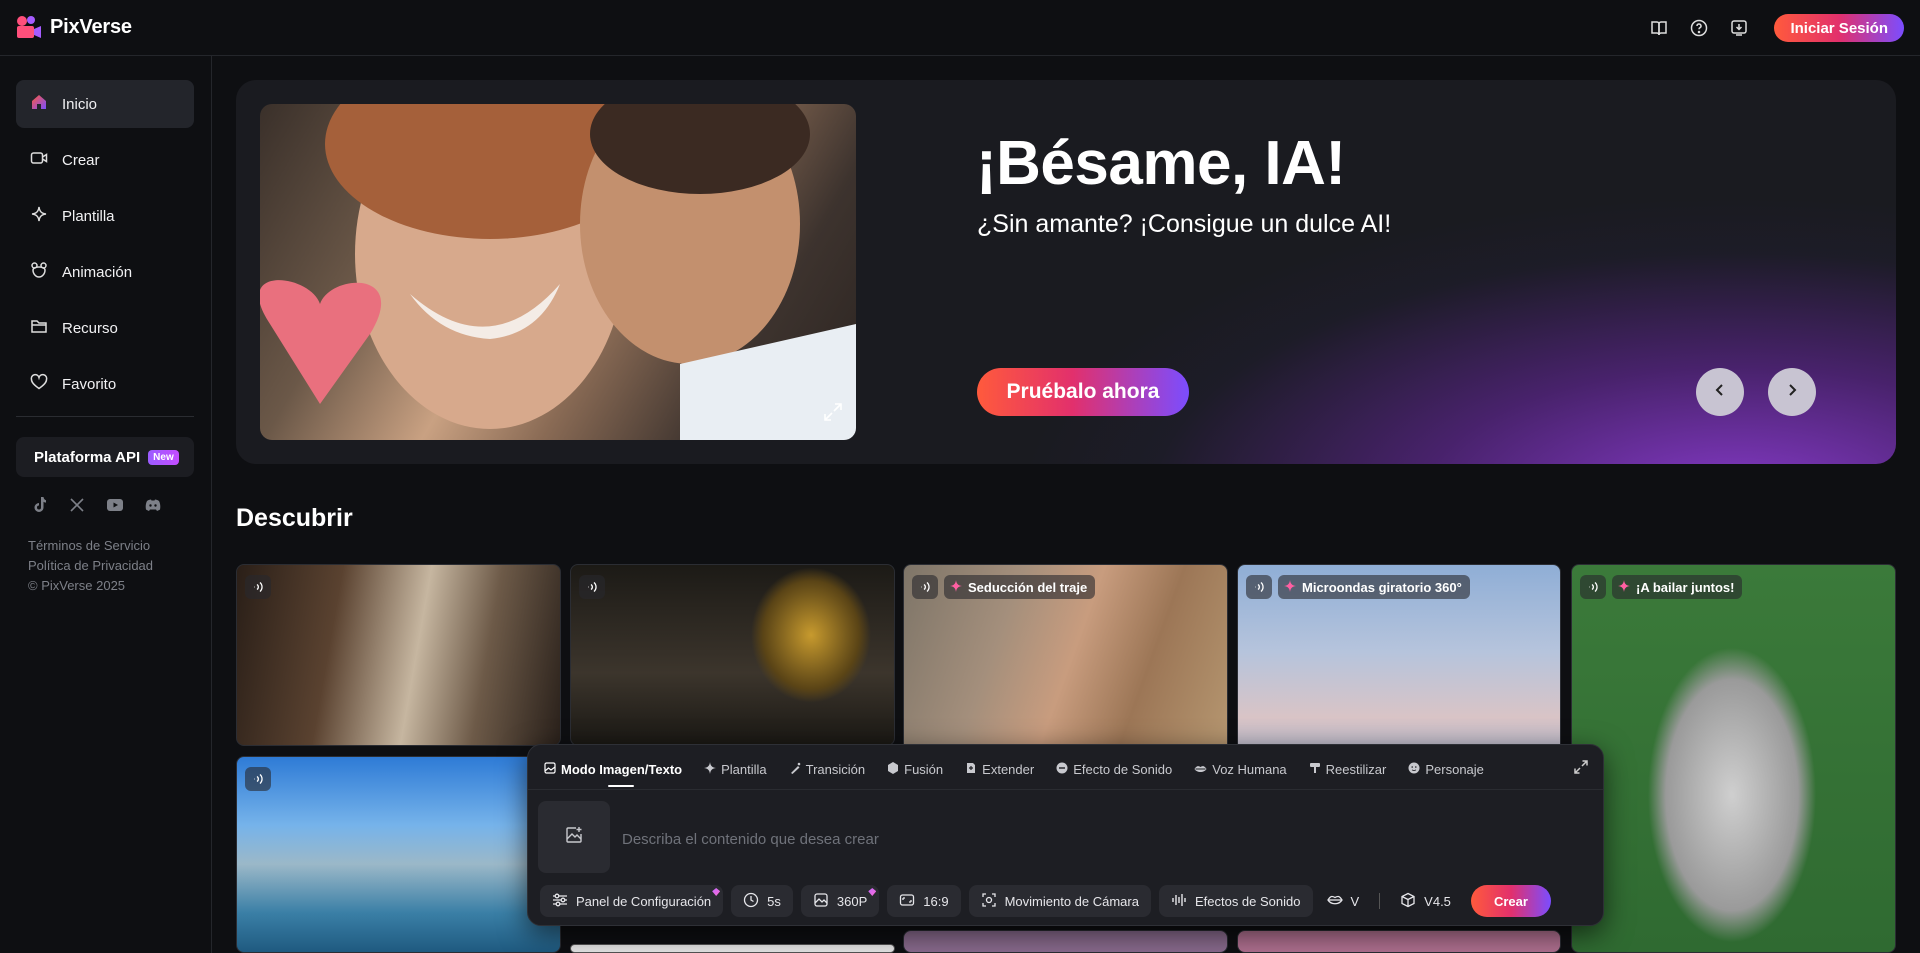 The image size is (1920, 953). I want to click on tab-fusion: Fusión, so click(915, 769).